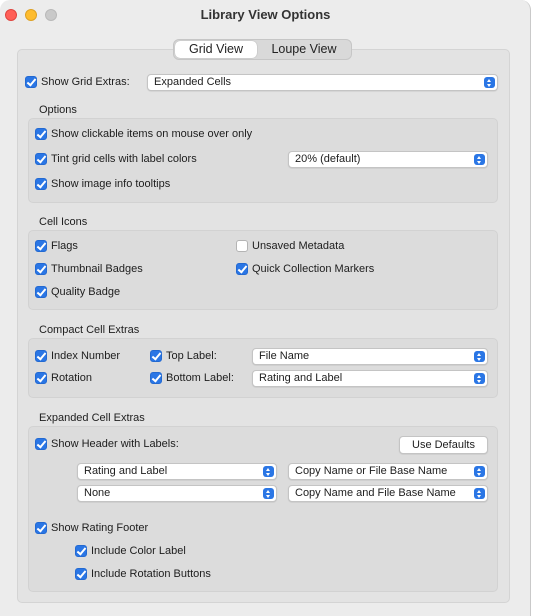 The width and height of the screenshot is (536, 616). I want to click on bottom-label-checkbox: Bottom Label:, so click(197, 379).